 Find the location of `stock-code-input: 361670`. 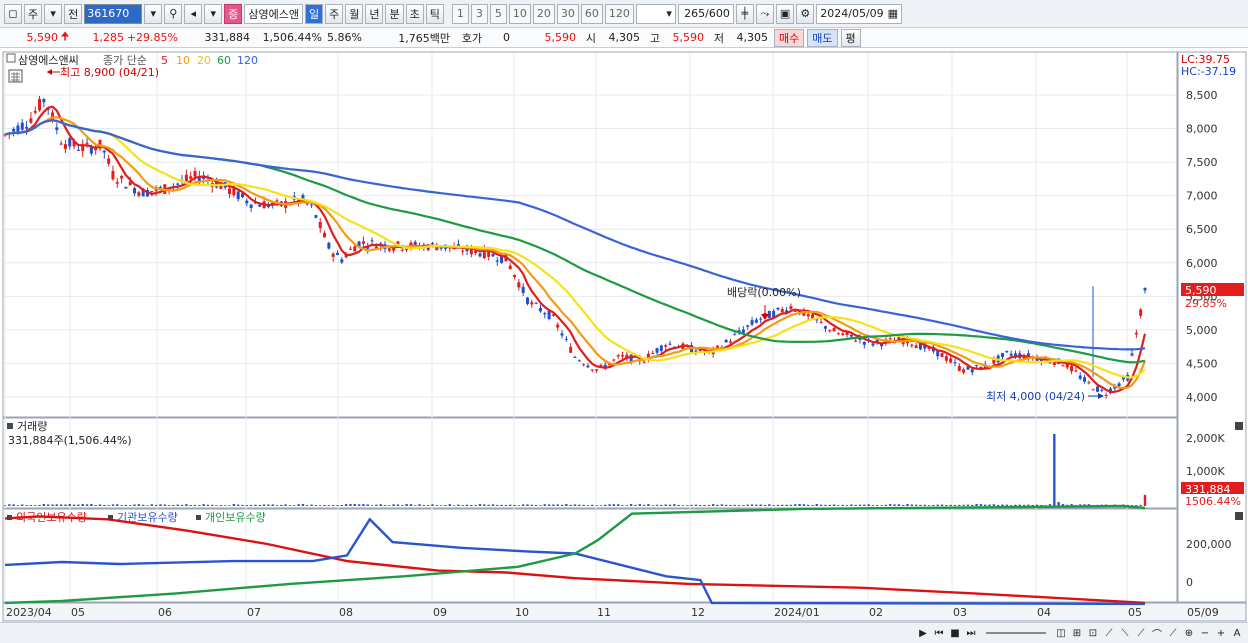

stock-code-input: 361670 is located at coordinates (113, 13).